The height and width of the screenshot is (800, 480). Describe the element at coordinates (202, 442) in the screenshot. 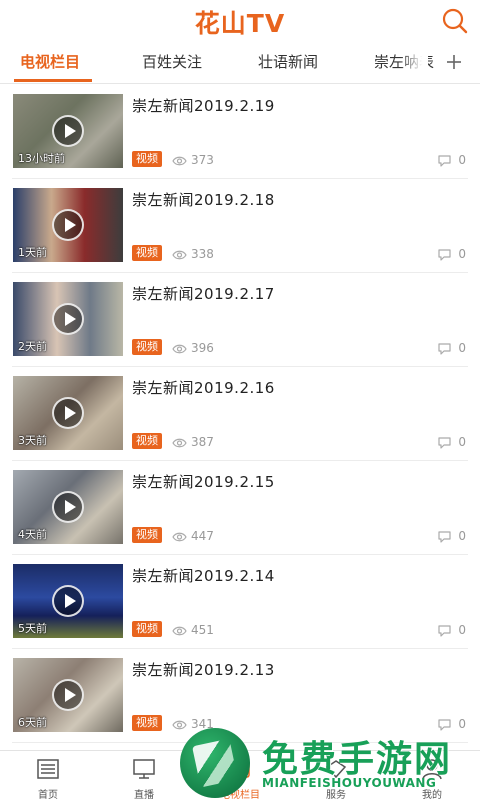

I see `view-count-value: 387` at that location.